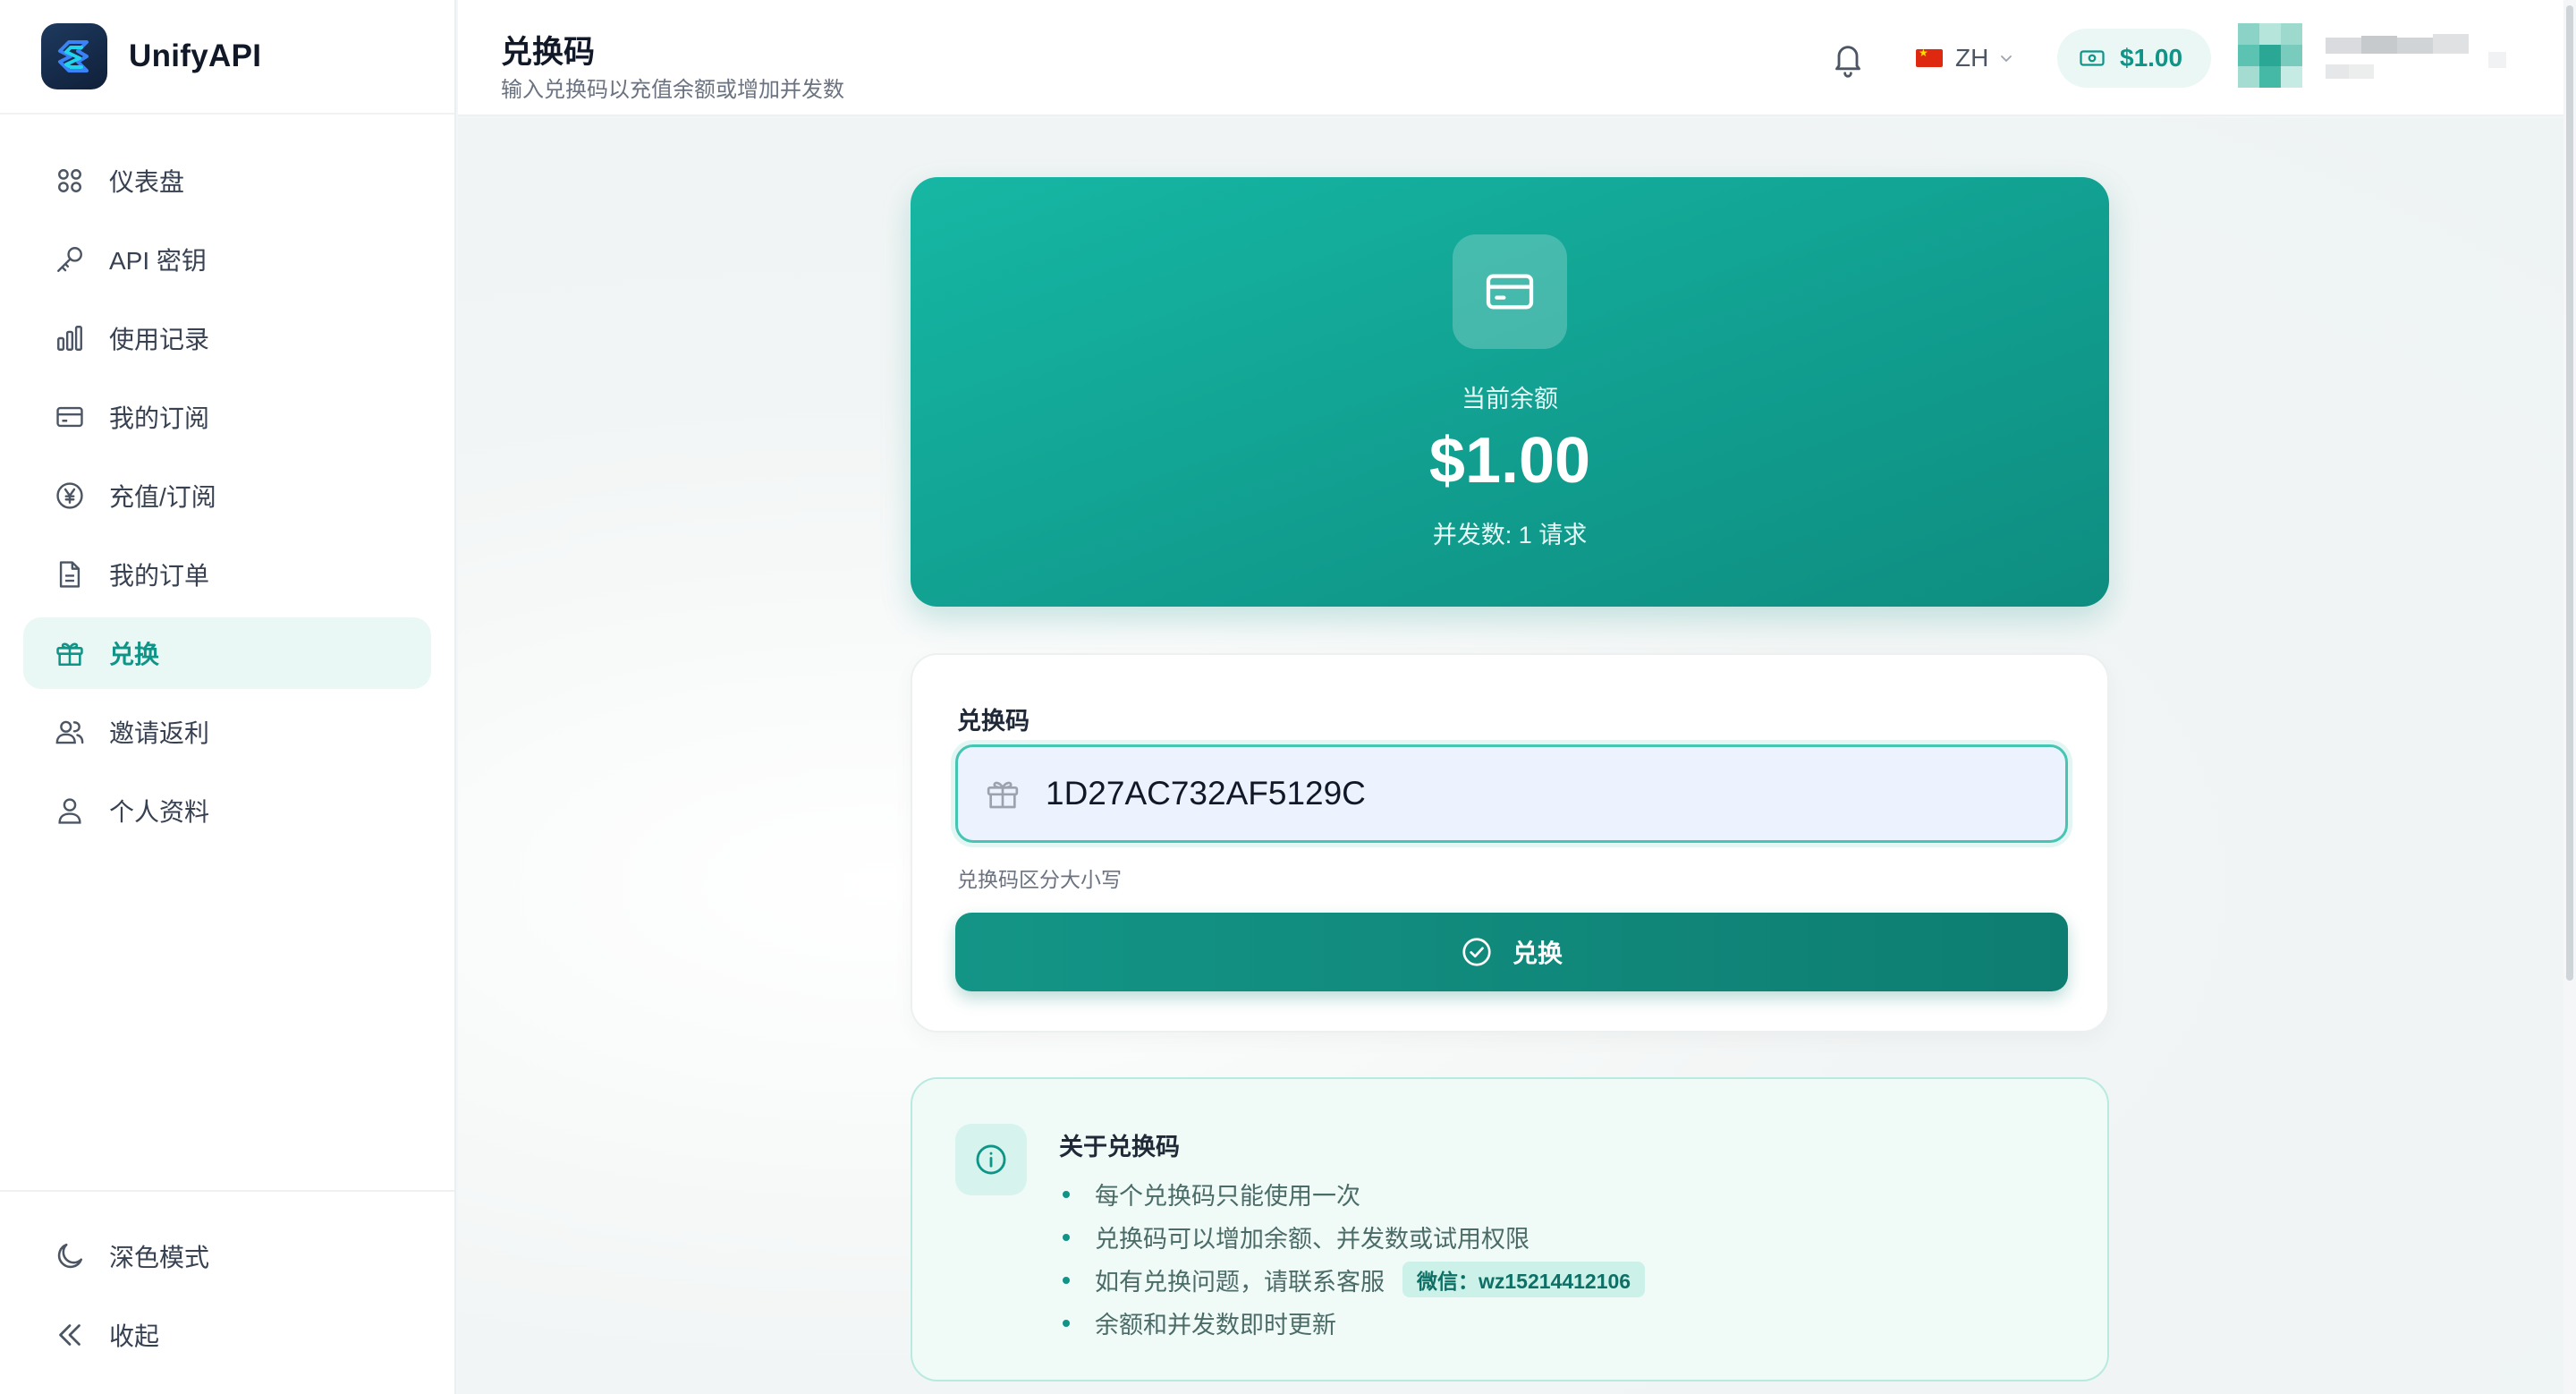  What do you see at coordinates (227, 260) in the screenshot?
I see `sidebar-item-api-keys: API 密钥` at bounding box center [227, 260].